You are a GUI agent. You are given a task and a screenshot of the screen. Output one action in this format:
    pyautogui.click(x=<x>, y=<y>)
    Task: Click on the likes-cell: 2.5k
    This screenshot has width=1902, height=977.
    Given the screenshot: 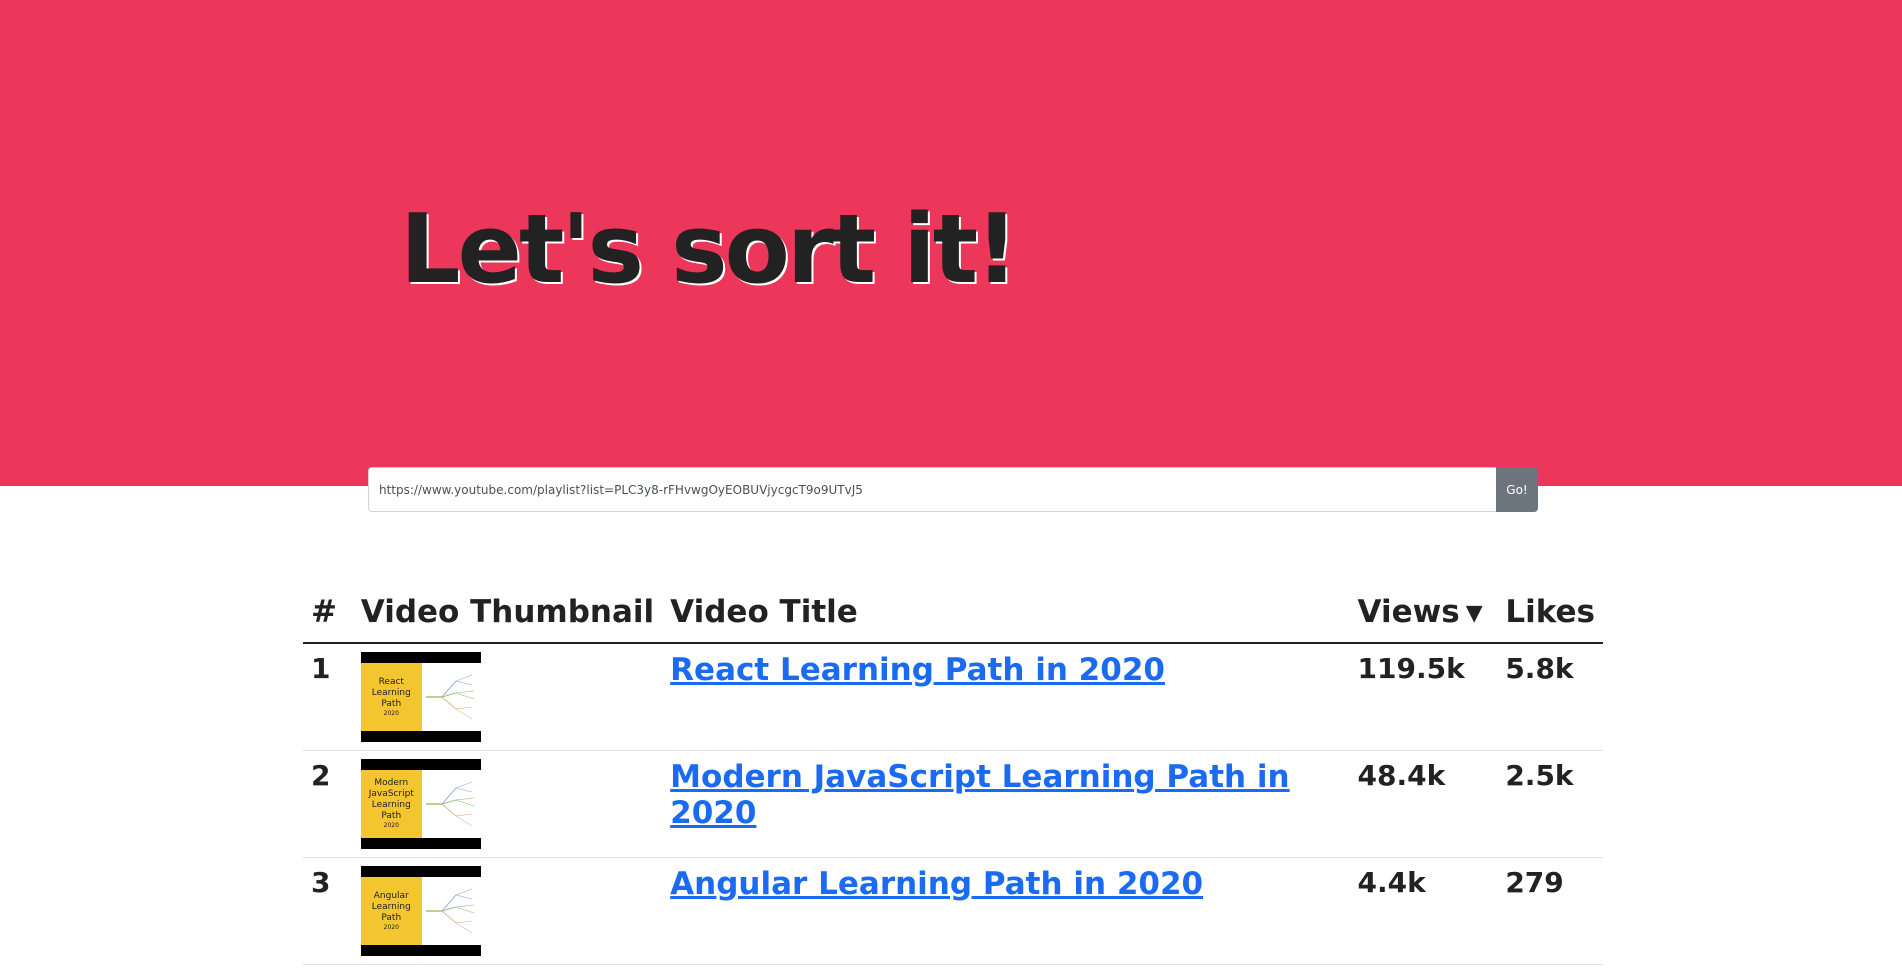 What is the action you would take?
    pyautogui.click(x=1539, y=775)
    